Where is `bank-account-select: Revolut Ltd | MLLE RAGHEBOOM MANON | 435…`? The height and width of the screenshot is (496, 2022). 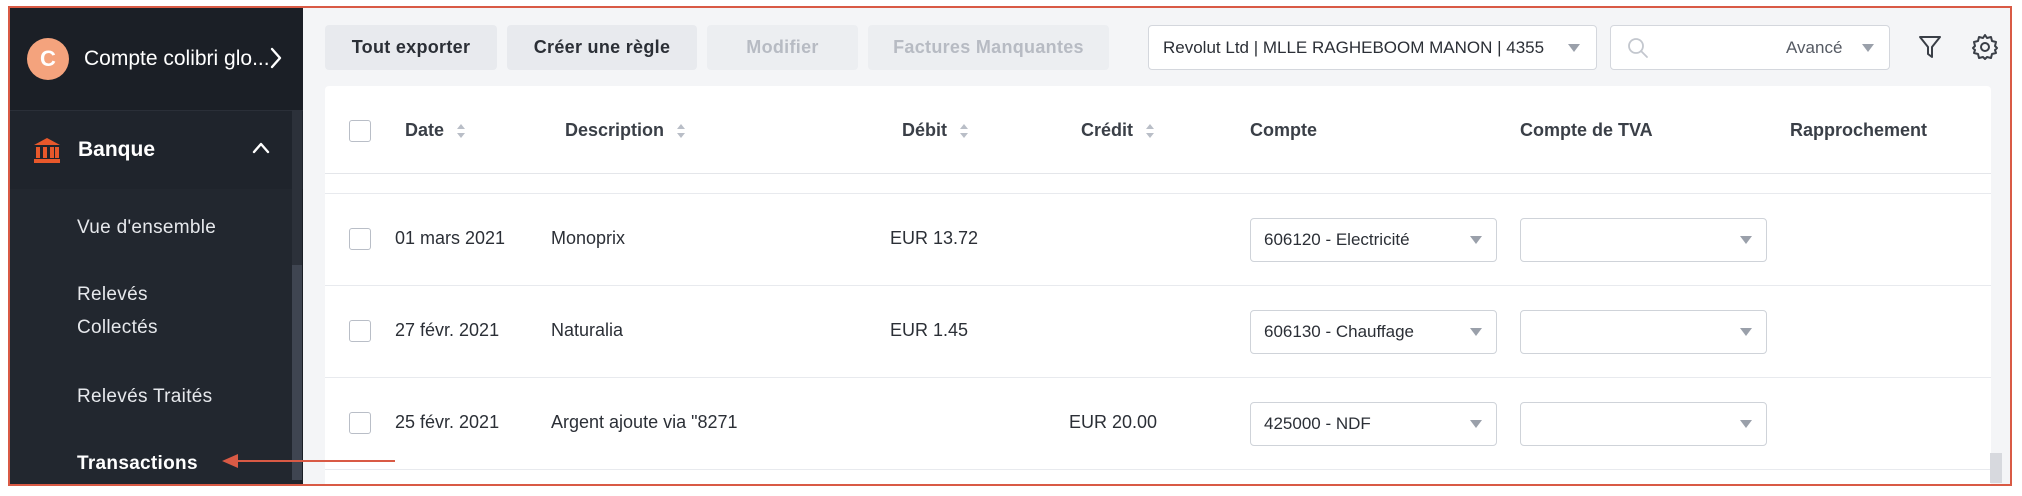
bank-account-select: Revolut Ltd | MLLE RAGHEBOOM MANON | 435… is located at coordinates (1372, 47).